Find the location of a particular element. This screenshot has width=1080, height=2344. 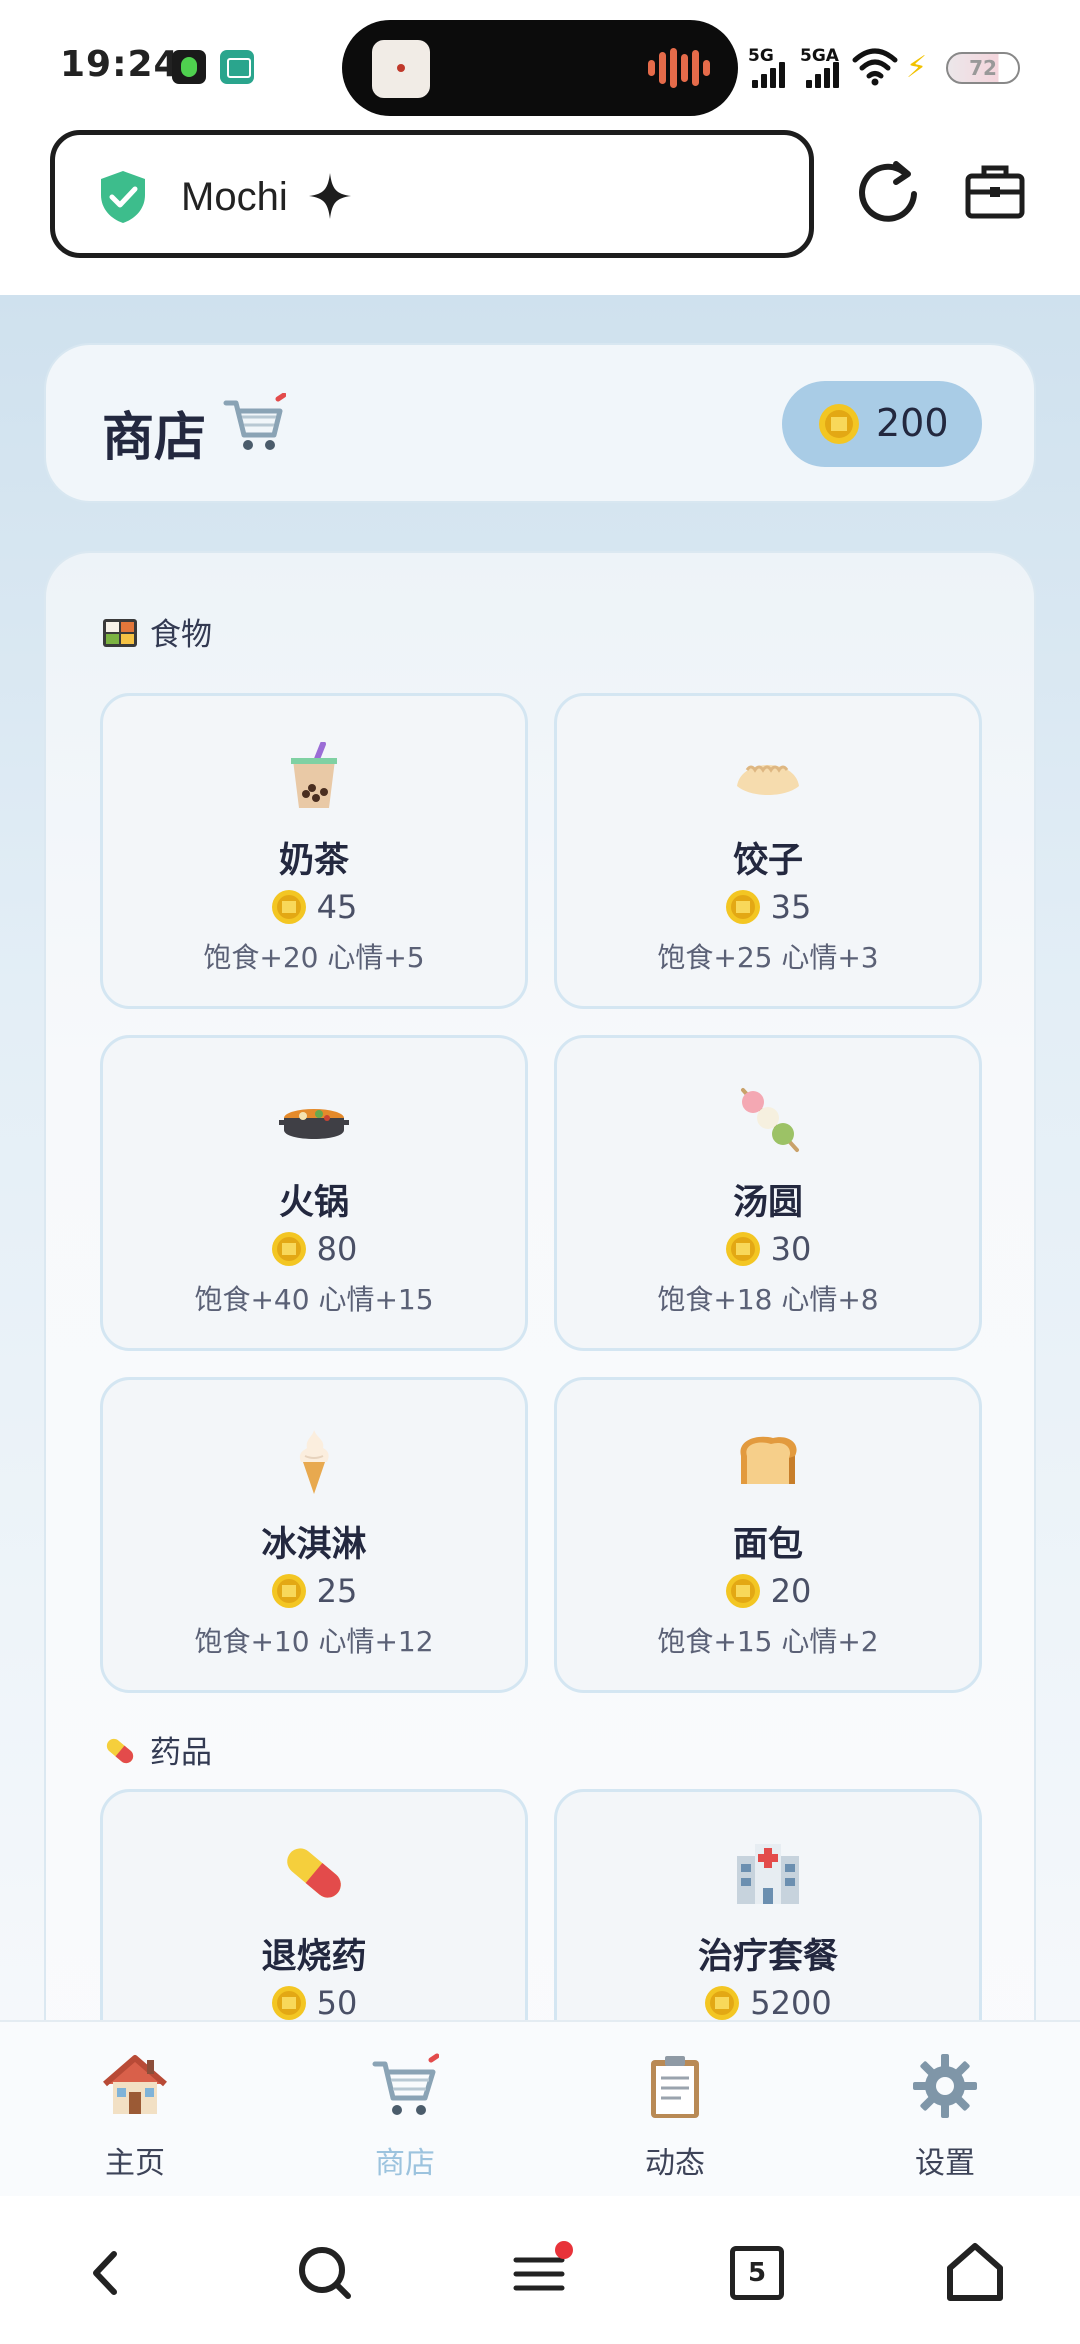

url-text: Mochi is located at coordinates (234, 197).